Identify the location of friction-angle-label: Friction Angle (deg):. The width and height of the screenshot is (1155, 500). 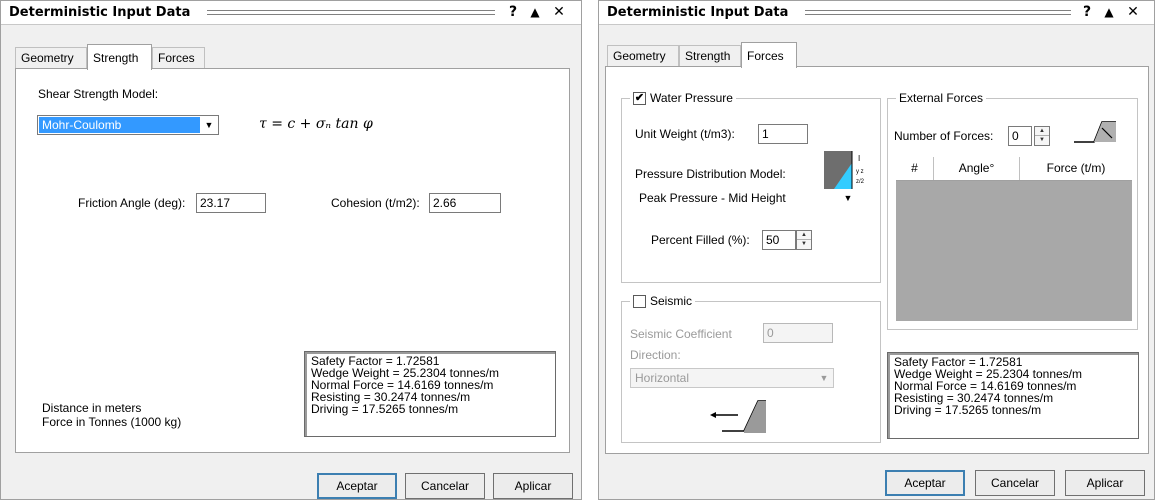
(132, 203).